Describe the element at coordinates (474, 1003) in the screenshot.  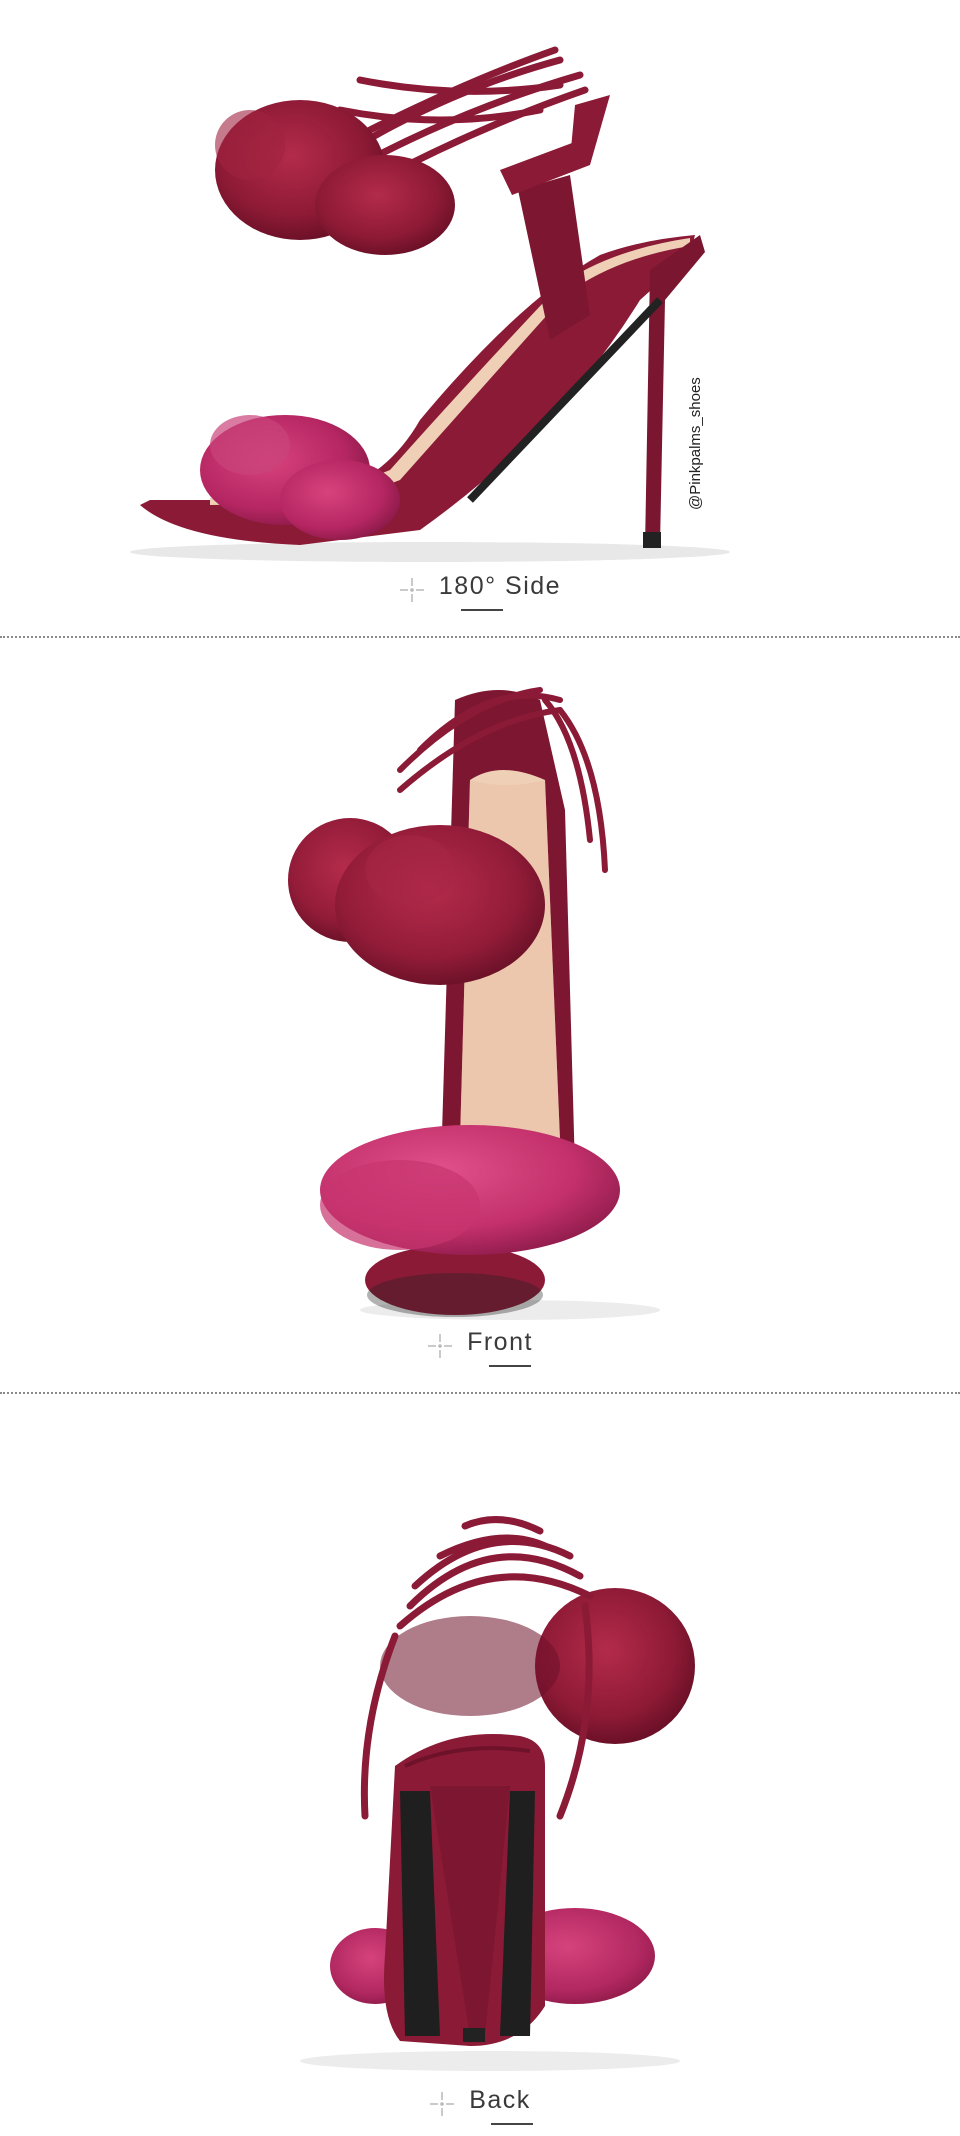
I see `front-view-image` at that location.